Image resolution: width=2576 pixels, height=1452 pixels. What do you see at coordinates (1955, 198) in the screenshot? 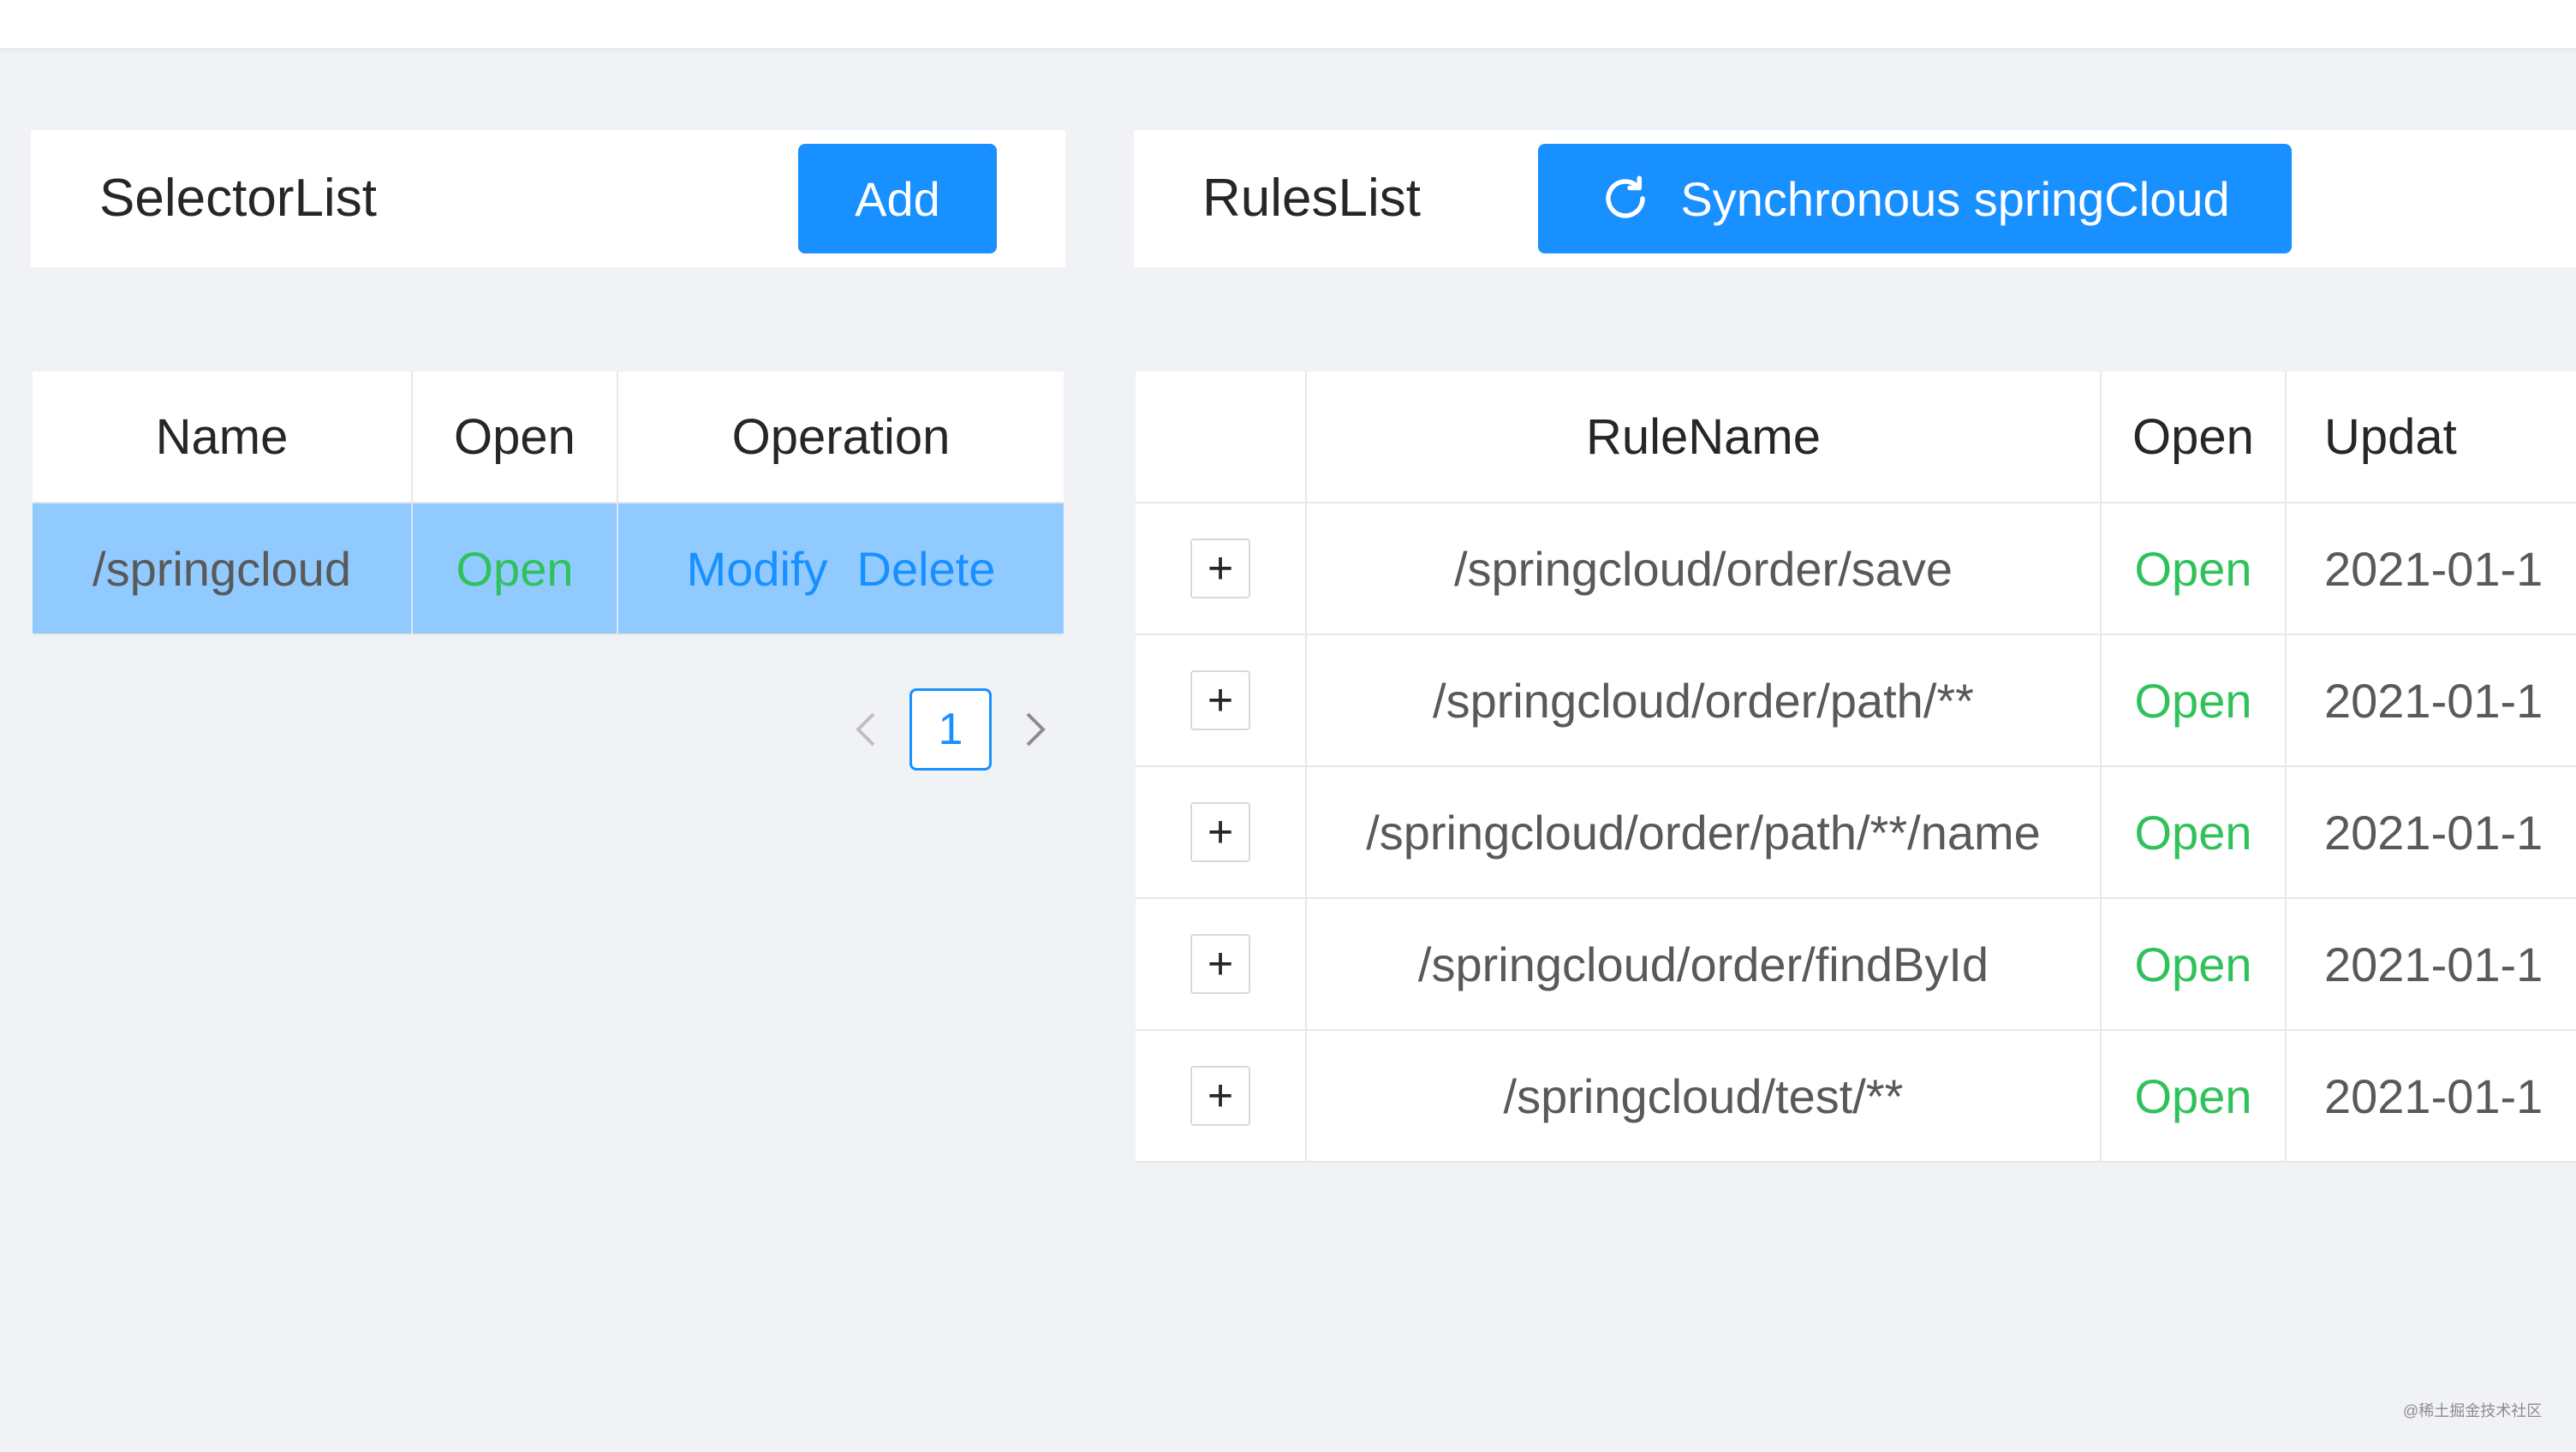
I see `synchronous-springcloud-label: Synchronous springCloud` at bounding box center [1955, 198].